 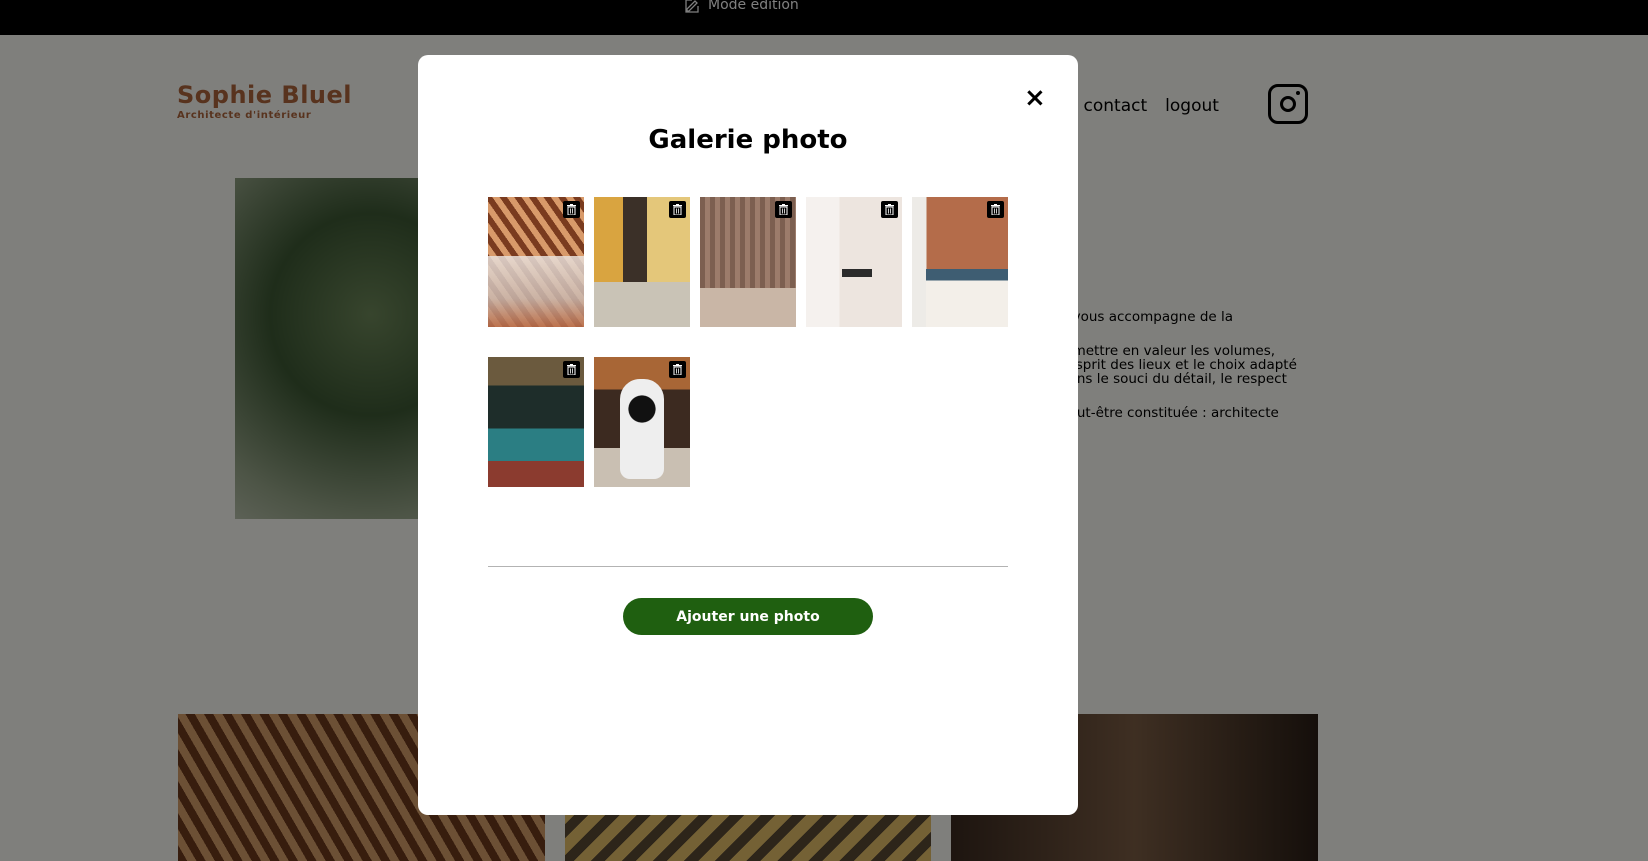 What do you see at coordinates (748, 140) in the screenshot?
I see `modal-title: Galerie photo` at bounding box center [748, 140].